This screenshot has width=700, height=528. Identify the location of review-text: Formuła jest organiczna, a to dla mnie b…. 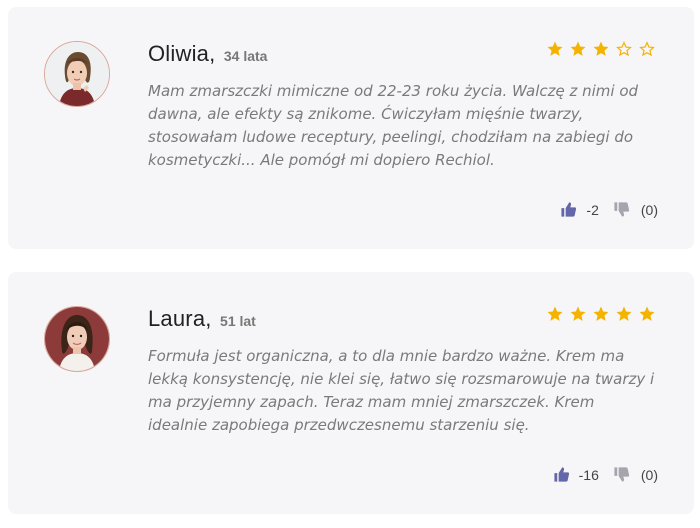
(401, 390).